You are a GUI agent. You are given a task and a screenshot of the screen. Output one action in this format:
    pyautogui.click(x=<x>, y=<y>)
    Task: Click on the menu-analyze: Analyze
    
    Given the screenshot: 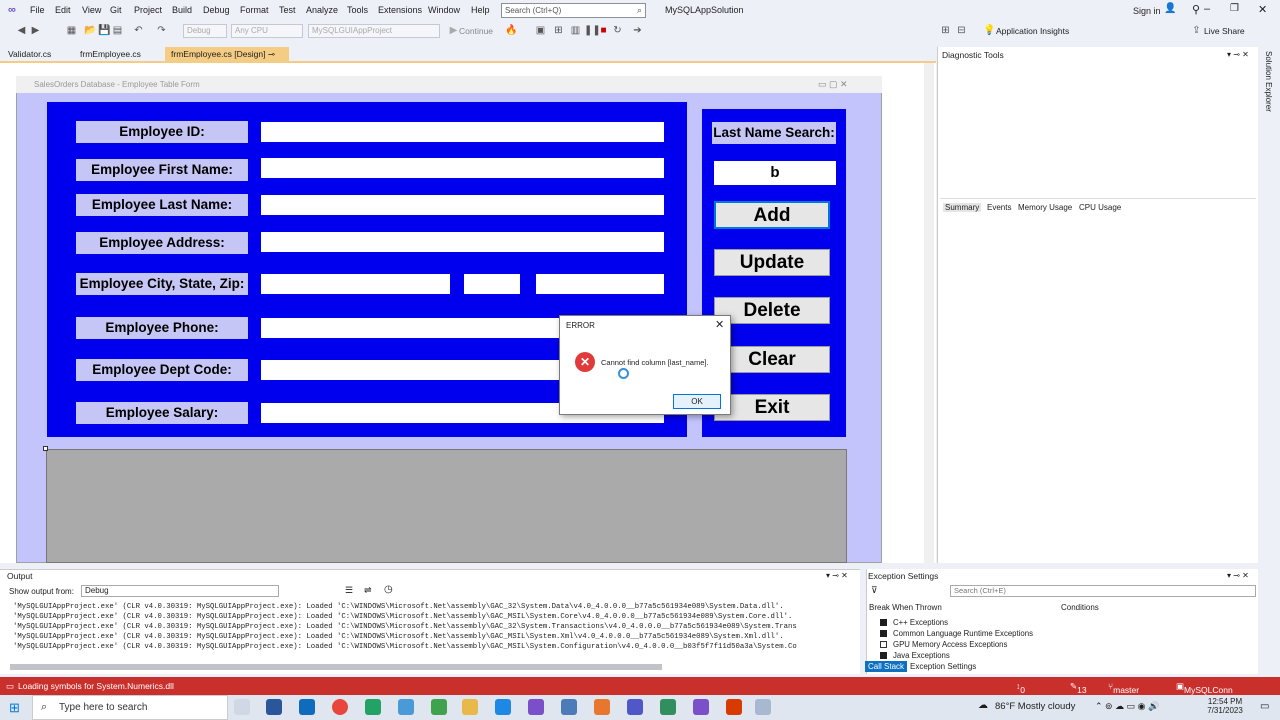 What is the action you would take?
    pyautogui.click(x=322, y=10)
    